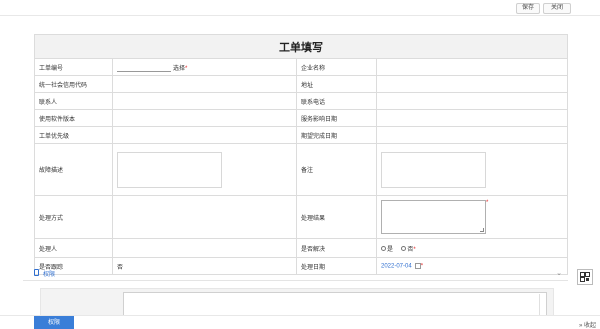 The image size is (600, 329). What do you see at coordinates (204, 248) in the screenshot?
I see `handler-value` at bounding box center [204, 248].